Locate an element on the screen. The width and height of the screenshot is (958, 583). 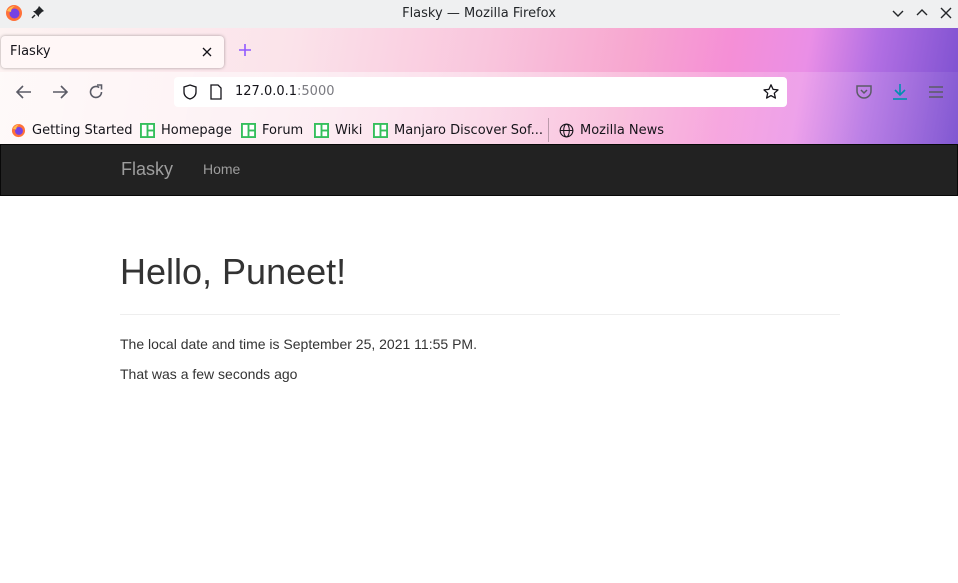
bookmark-getting-started: Getting Started is located at coordinates (72, 130).